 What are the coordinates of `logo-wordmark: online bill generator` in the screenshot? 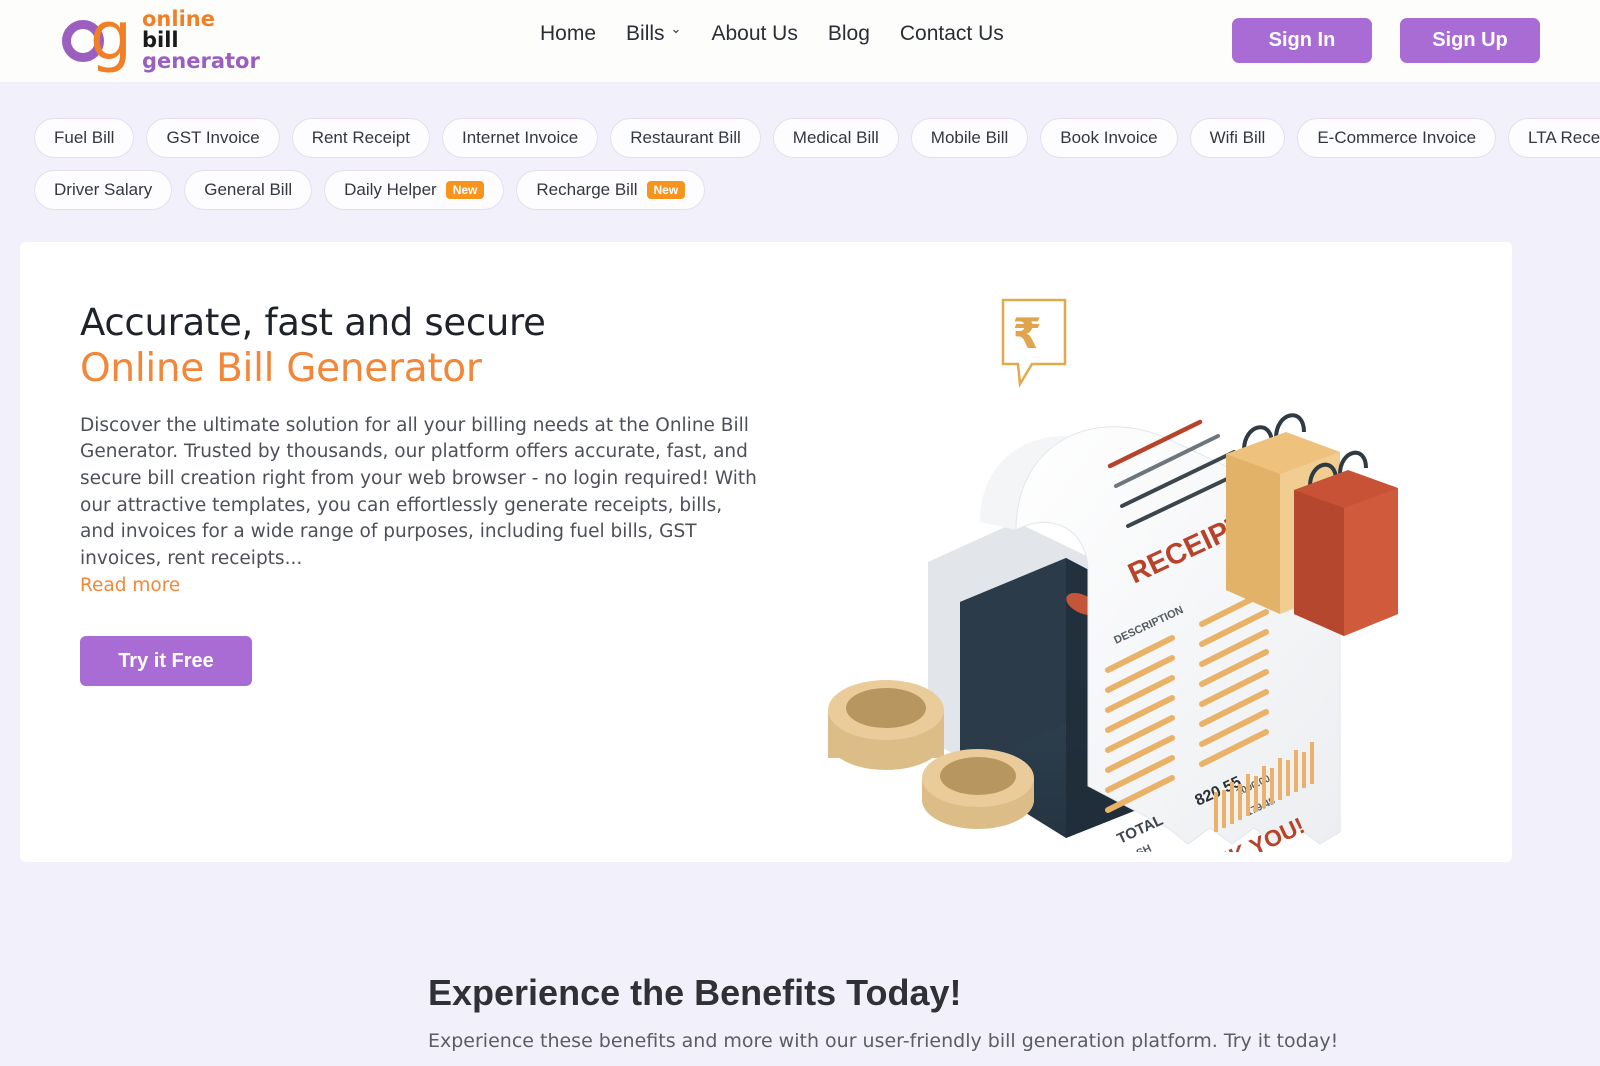 It's located at (201, 39).